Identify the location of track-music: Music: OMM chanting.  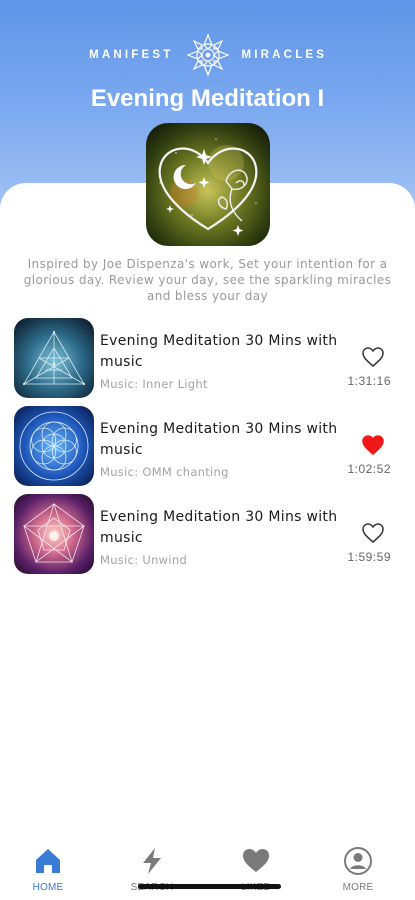
(164, 472).